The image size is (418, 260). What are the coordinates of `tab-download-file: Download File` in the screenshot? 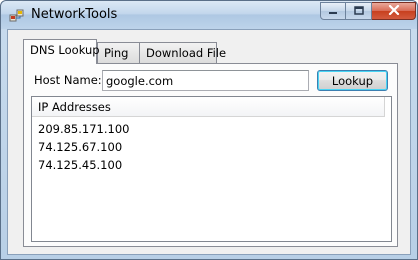 It's located at (182, 52).